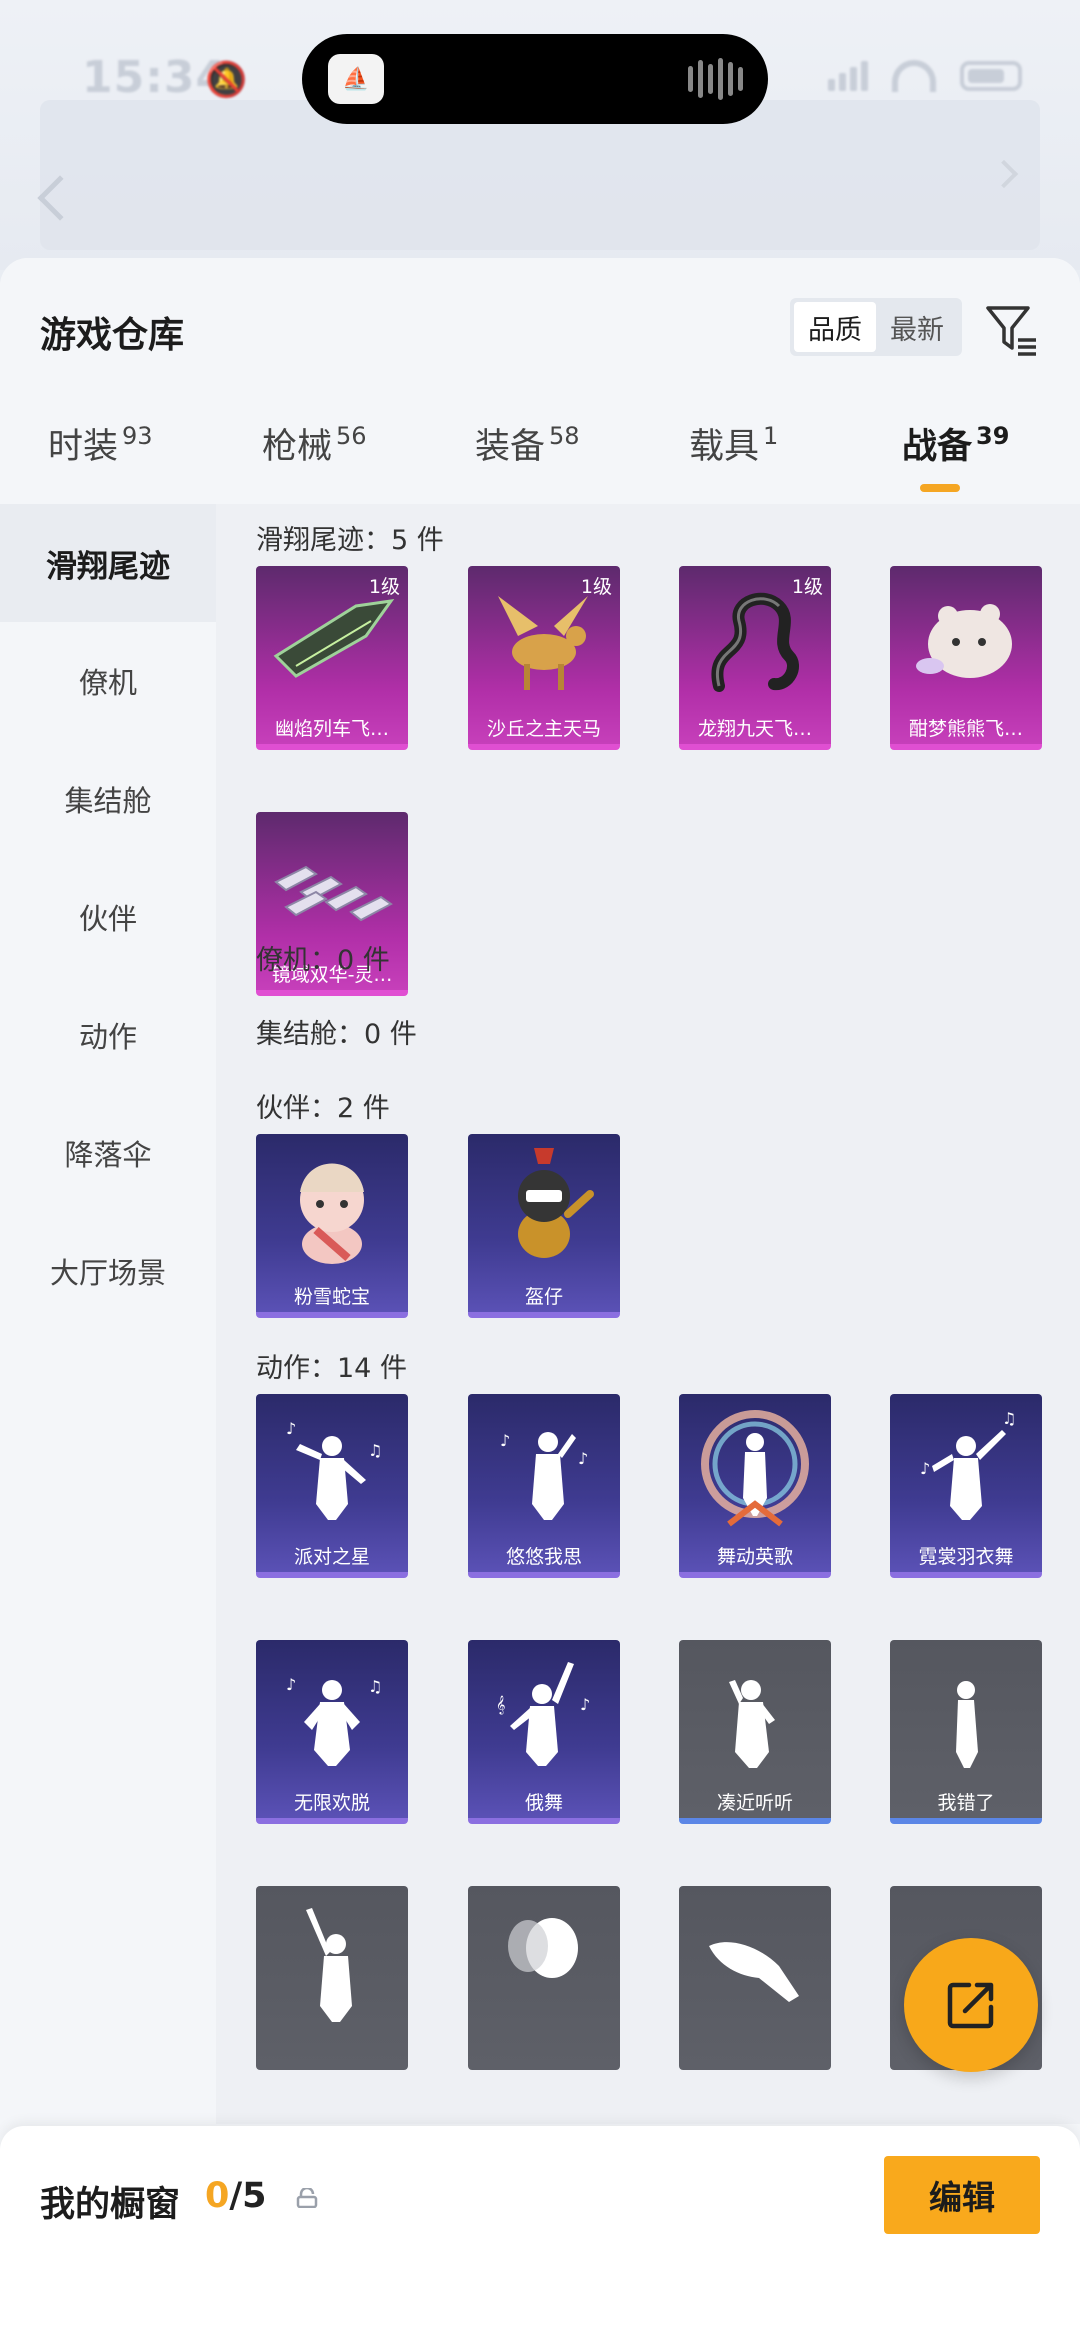 The height and width of the screenshot is (2347, 1080). I want to click on showcase-label: 我的橱窗, so click(110, 2205).